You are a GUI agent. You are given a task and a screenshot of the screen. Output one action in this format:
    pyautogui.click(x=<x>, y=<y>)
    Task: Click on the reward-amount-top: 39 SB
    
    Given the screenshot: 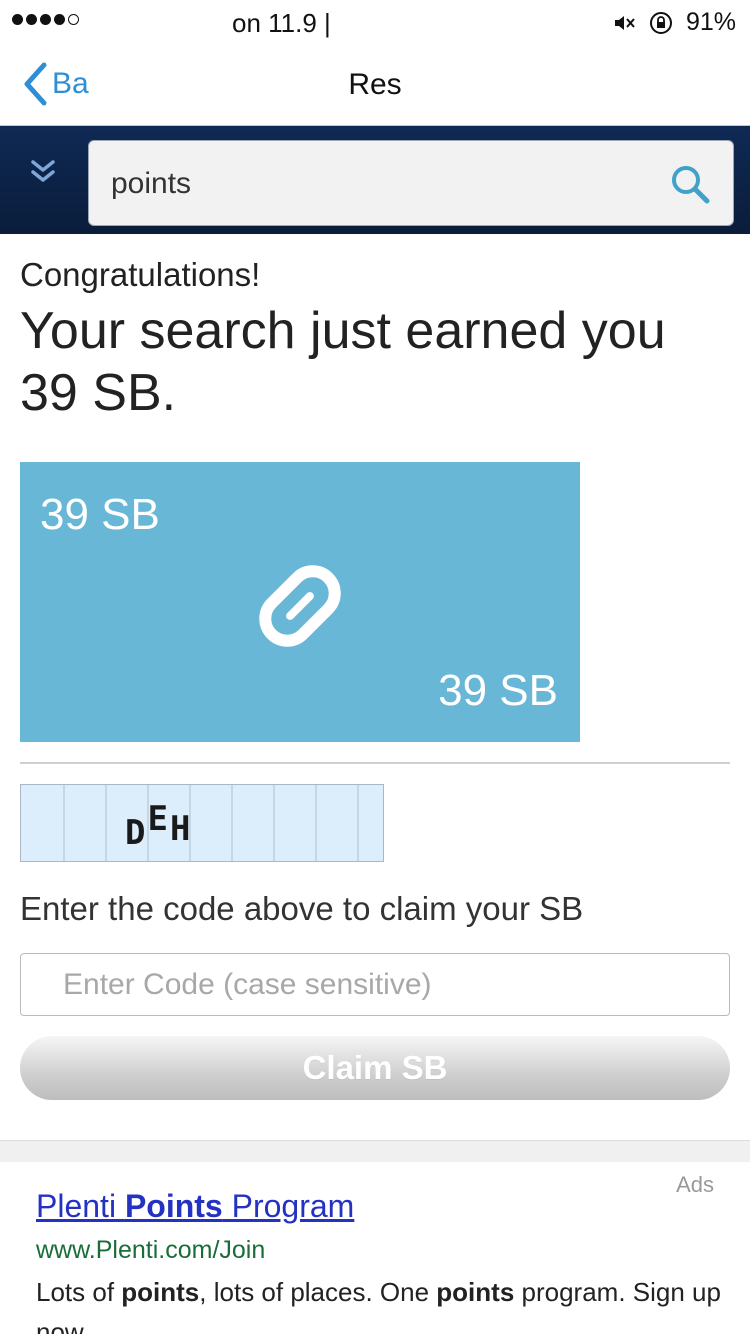 What is the action you would take?
    pyautogui.click(x=100, y=514)
    